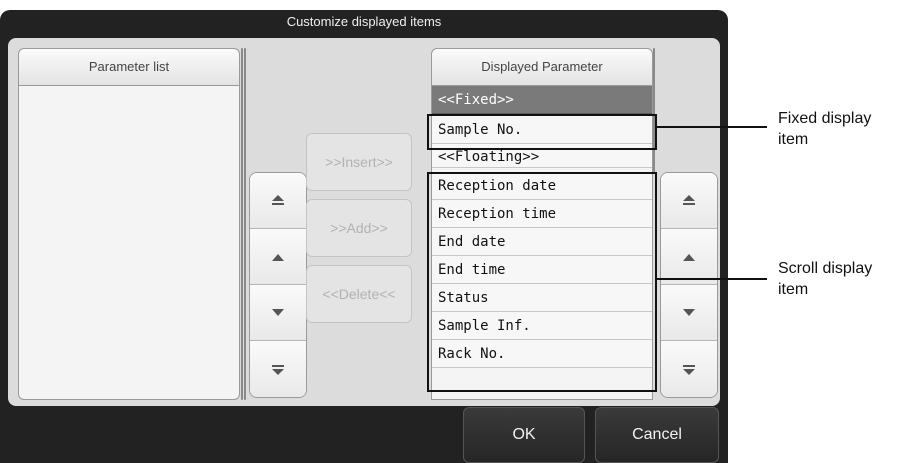 The width and height of the screenshot is (904, 463). What do you see at coordinates (245, 224) in the screenshot?
I see `parameter-list-scrollbar-edge` at bounding box center [245, 224].